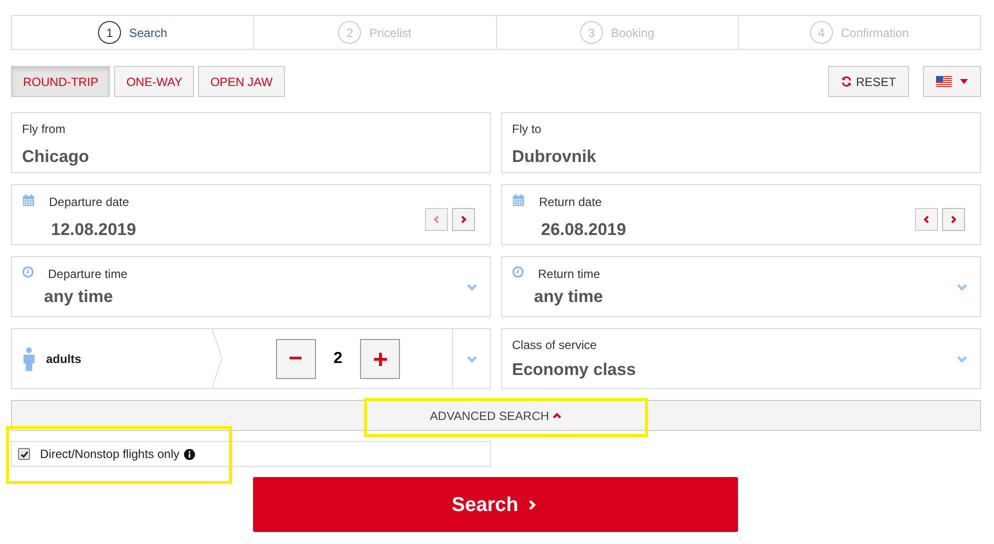 The image size is (994, 544). Describe the element at coordinates (496, 415) in the screenshot. I see `advanced-search-toggle: ADVANCED SEARCH` at that location.